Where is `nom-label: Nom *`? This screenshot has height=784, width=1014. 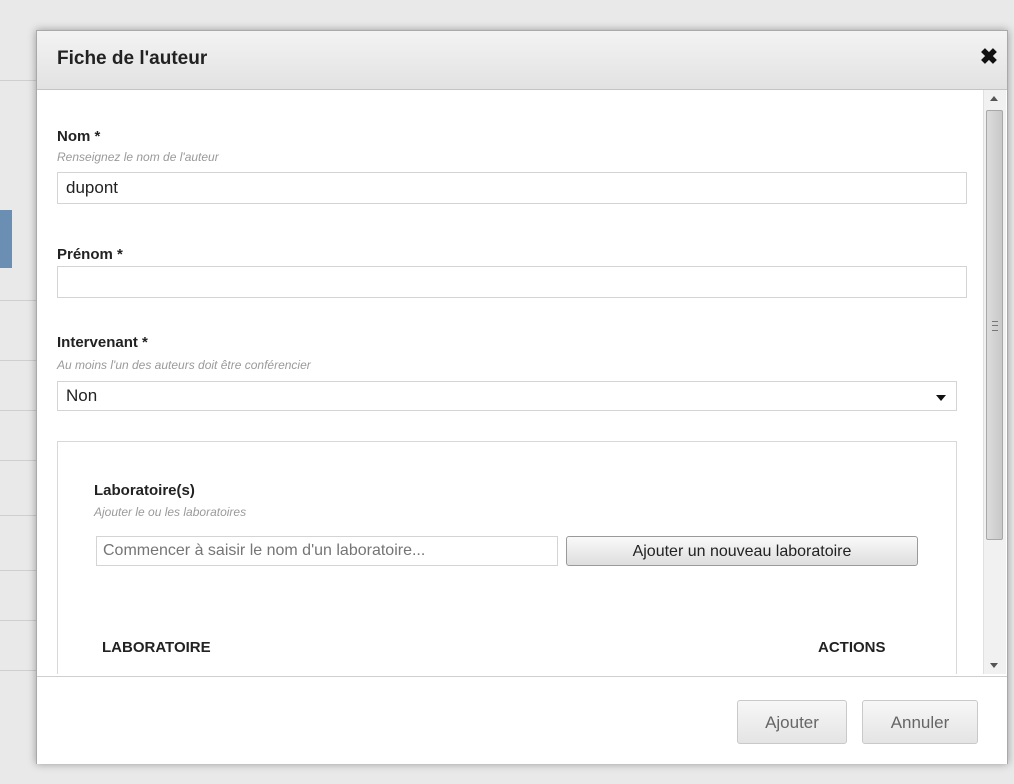 nom-label: Nom * is located at coordinates (79, 136).